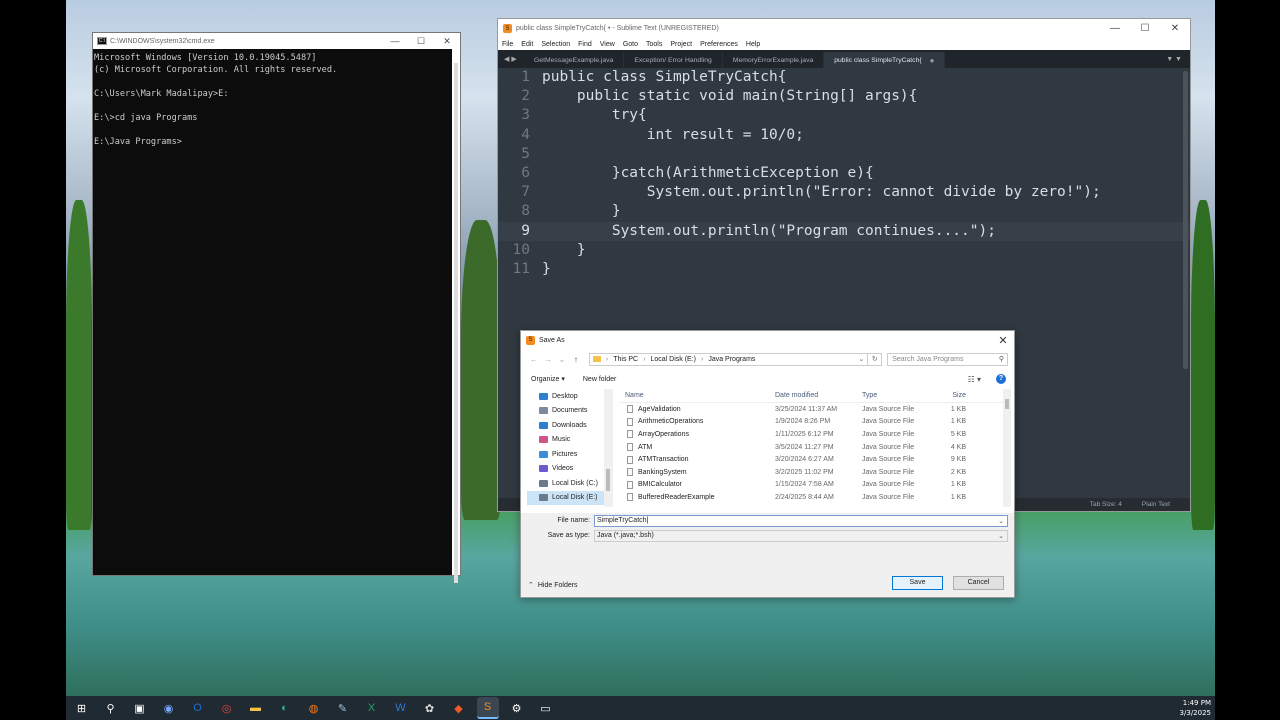  I want to click on code-line: 4 int result = 10/0;, so click(844, 135).